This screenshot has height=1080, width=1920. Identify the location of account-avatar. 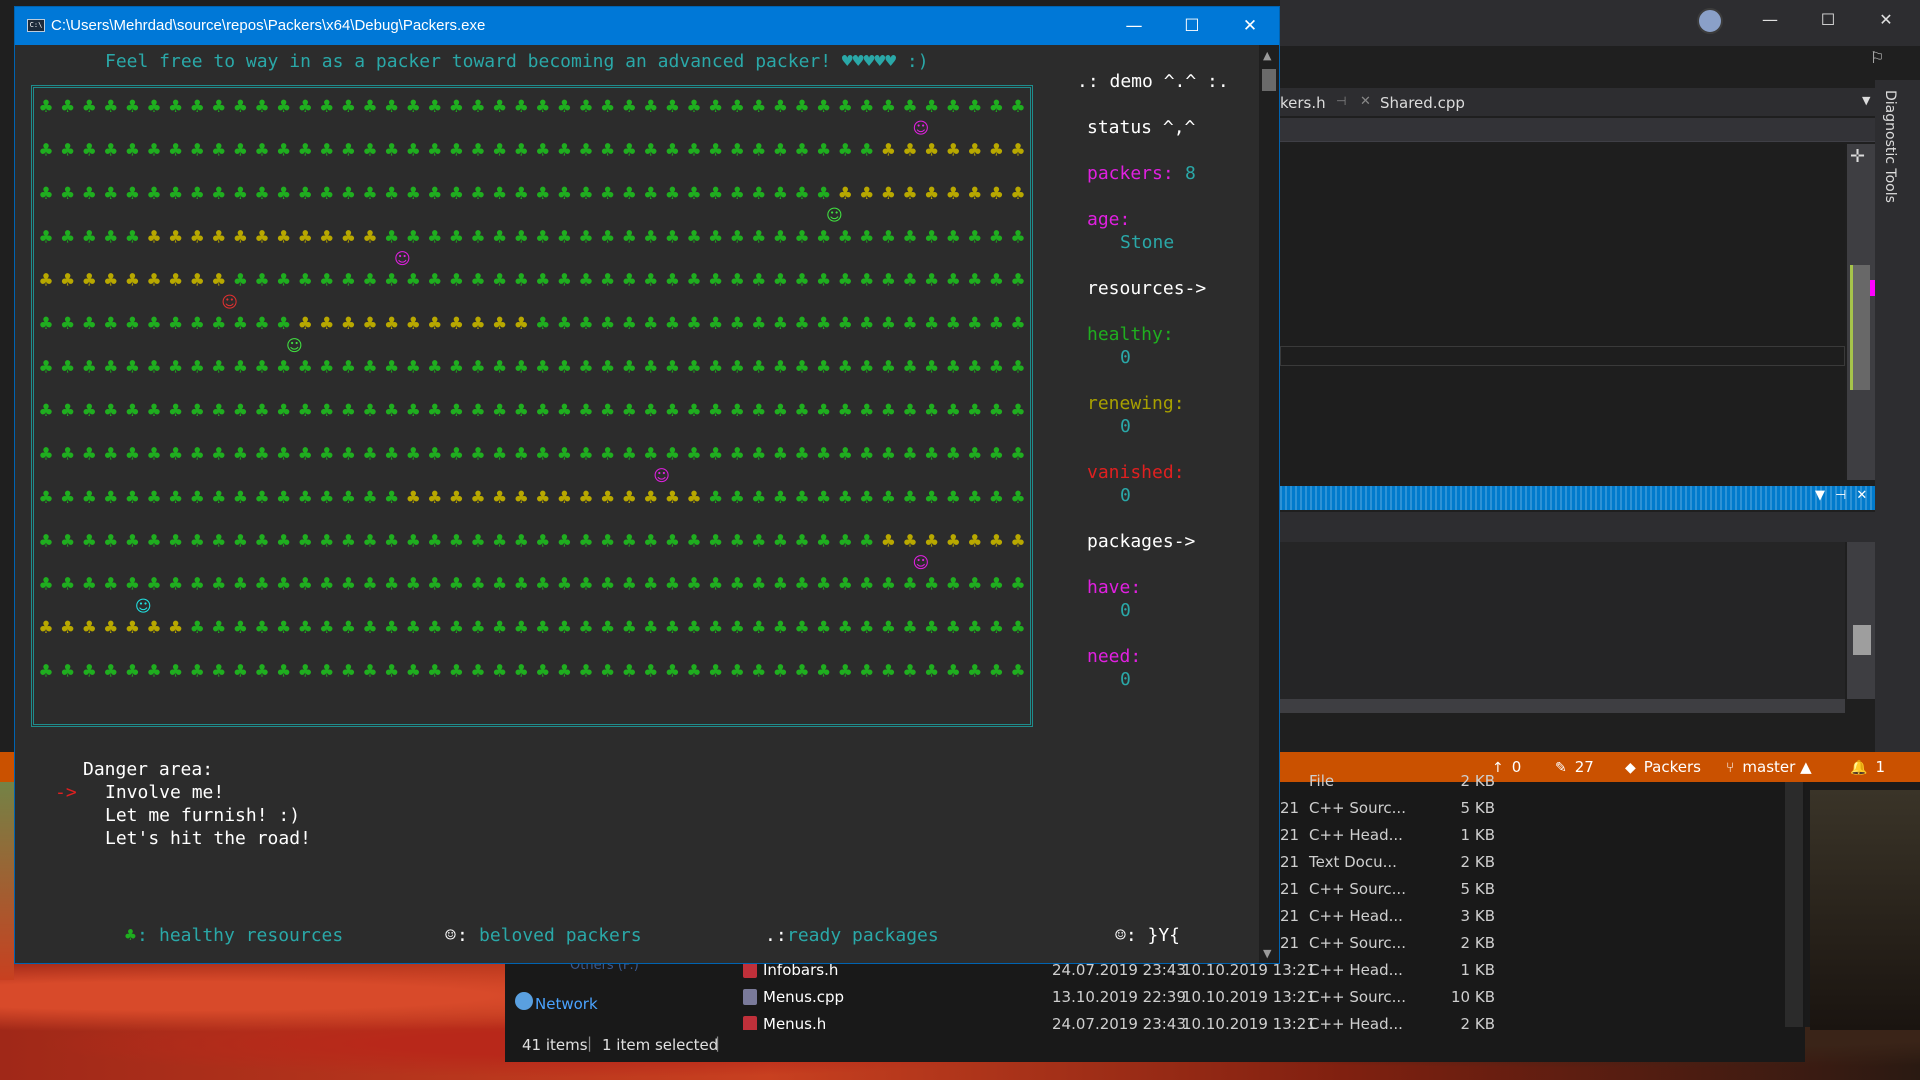
(1710, 21).